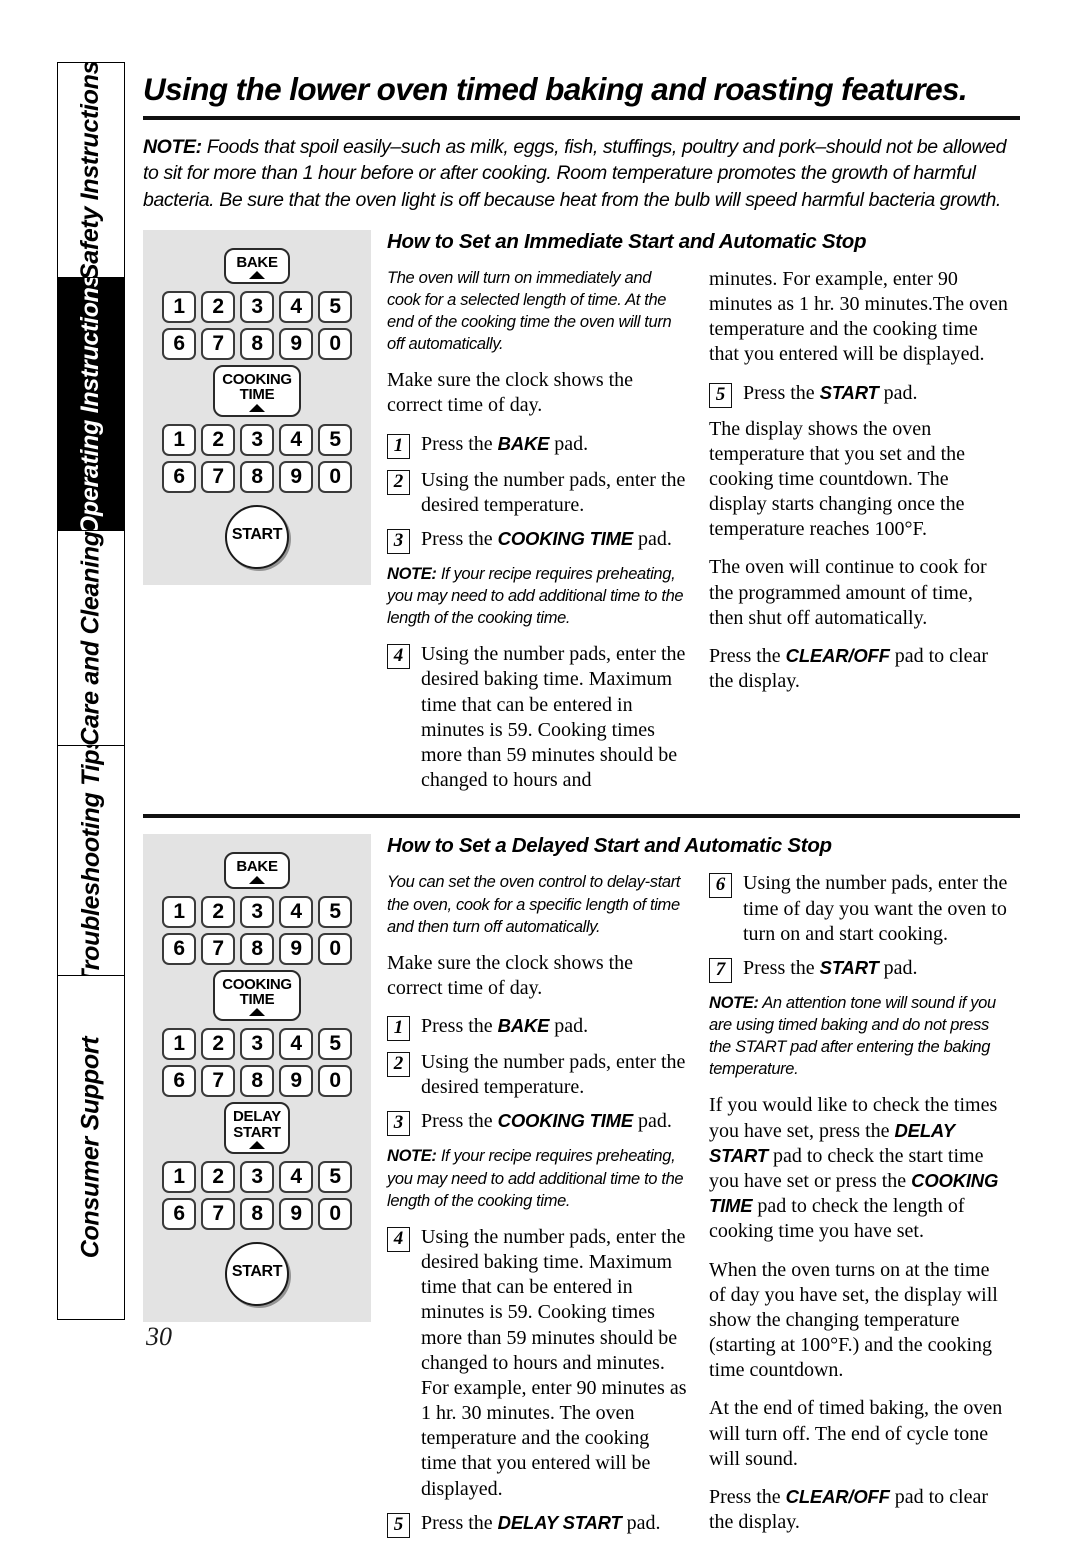 The width and height of the screenshot is (1080, 1548). I want to click on note-label: NOTE:, so click(412, 1156).